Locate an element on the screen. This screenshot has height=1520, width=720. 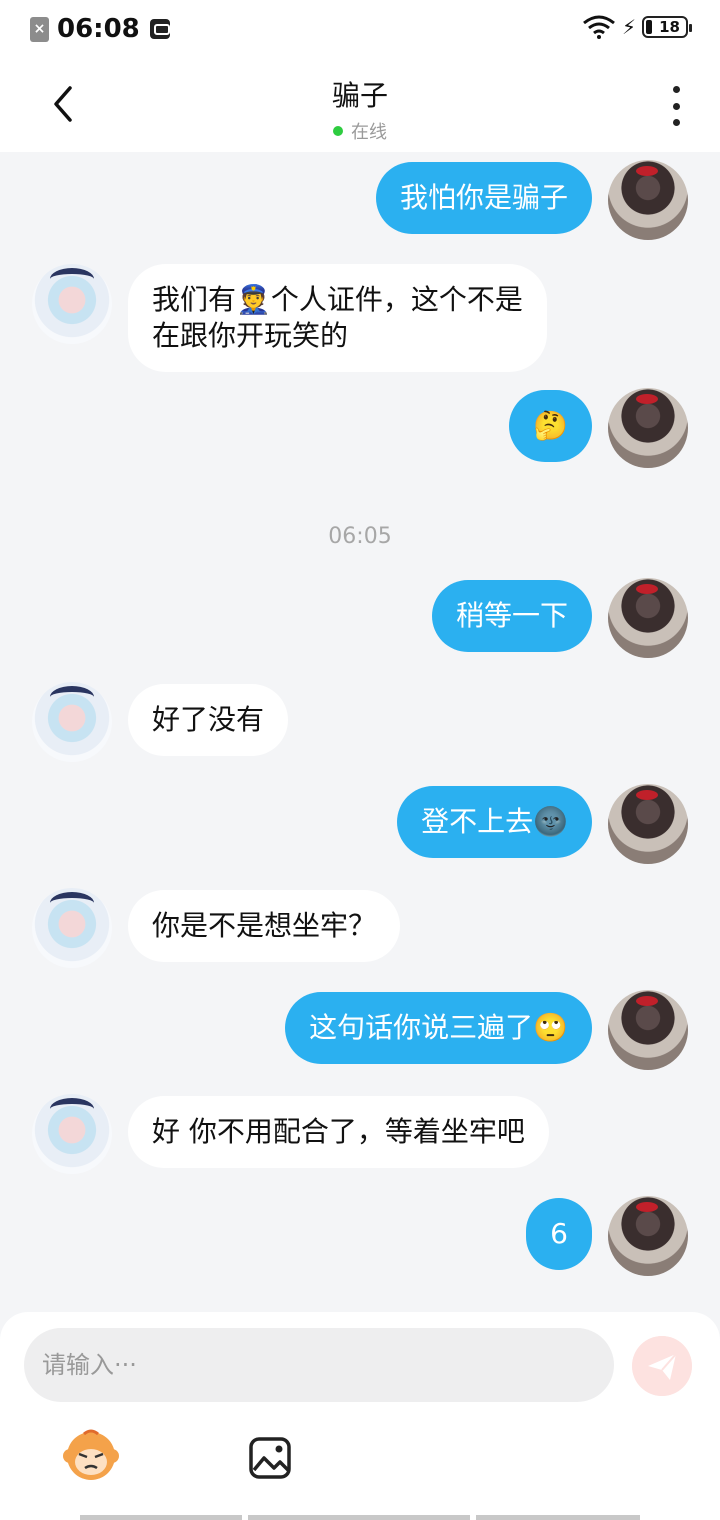
message-bubble-sent: 稍等一下 is located at coordinates (511, 616).